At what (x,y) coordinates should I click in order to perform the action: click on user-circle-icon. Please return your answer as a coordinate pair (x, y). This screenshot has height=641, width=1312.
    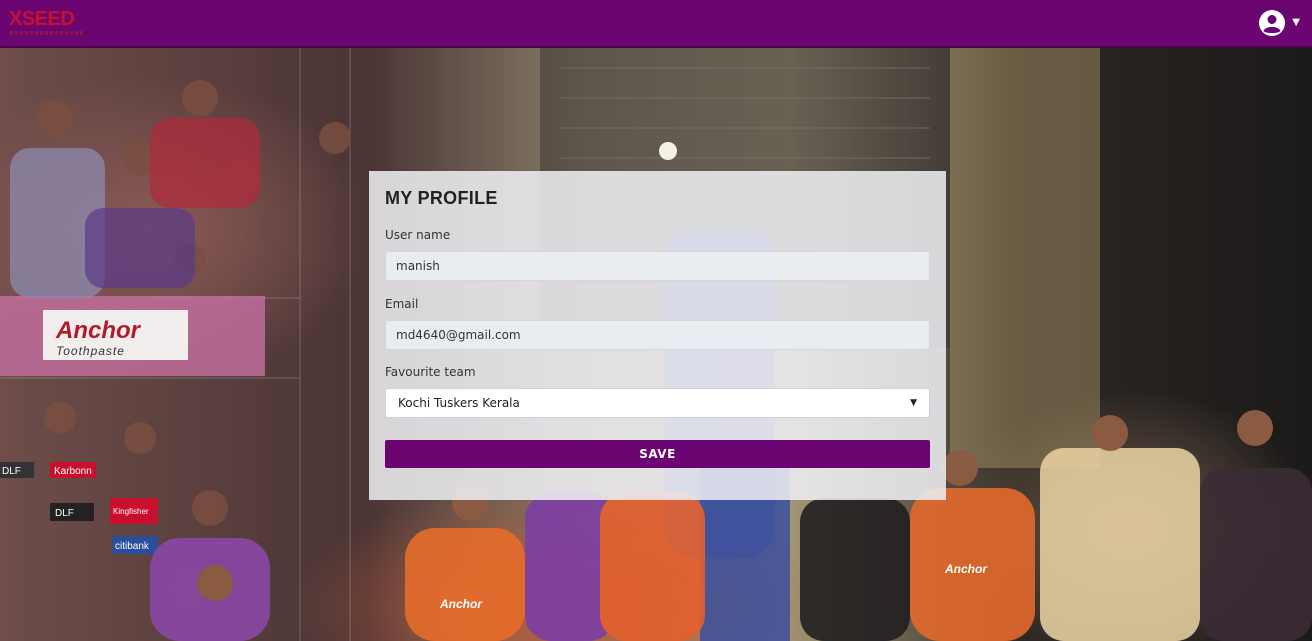
    Looking at the image, I should click on (1272, 23).